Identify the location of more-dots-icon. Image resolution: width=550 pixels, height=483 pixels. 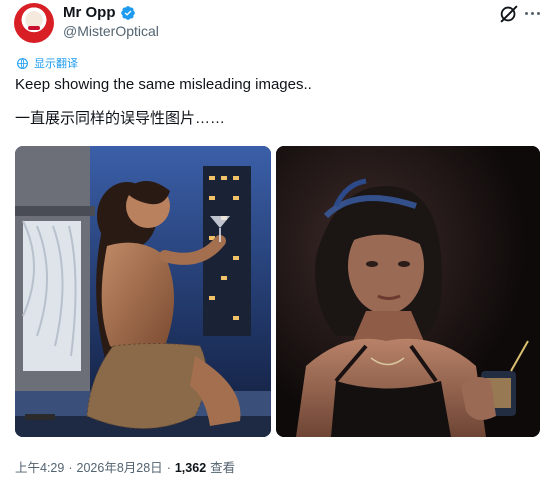
(532, 13).